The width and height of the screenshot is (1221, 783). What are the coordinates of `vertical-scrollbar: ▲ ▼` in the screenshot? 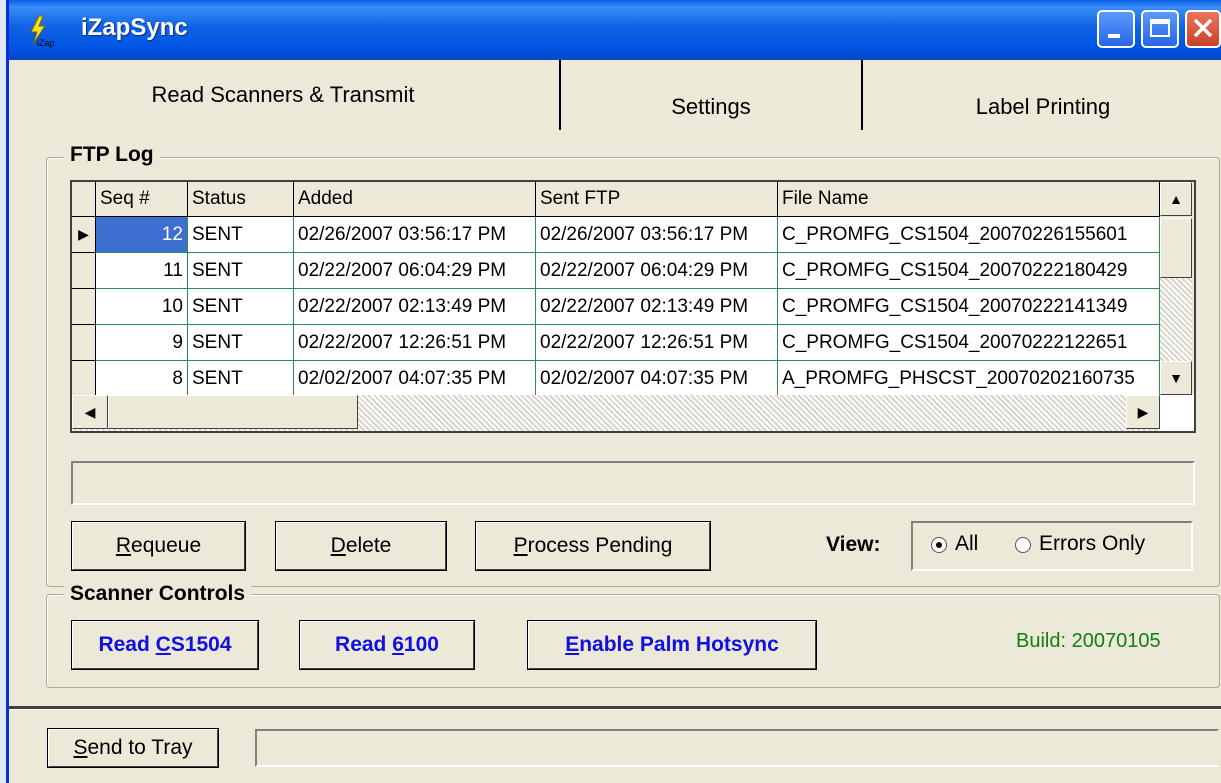 It's located at (1177, 288).